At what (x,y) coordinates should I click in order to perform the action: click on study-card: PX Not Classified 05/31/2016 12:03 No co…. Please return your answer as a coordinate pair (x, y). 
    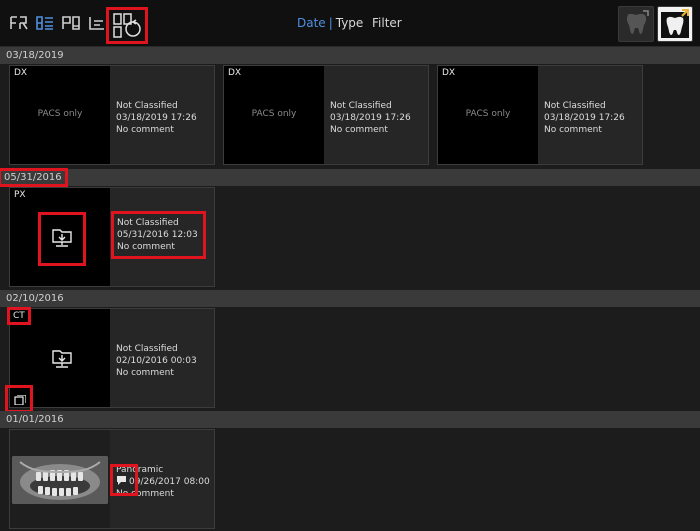
    Looking at the image, I should click on (112, 237).